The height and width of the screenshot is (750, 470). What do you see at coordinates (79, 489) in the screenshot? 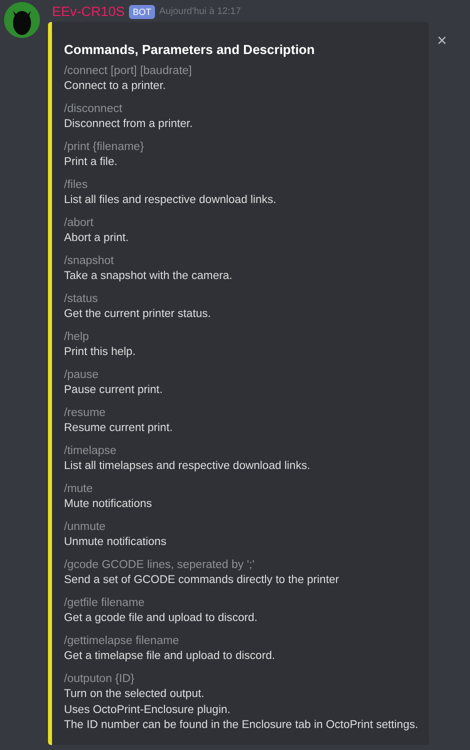
I see `field-name: /mute` at bounding box center [79, 489].